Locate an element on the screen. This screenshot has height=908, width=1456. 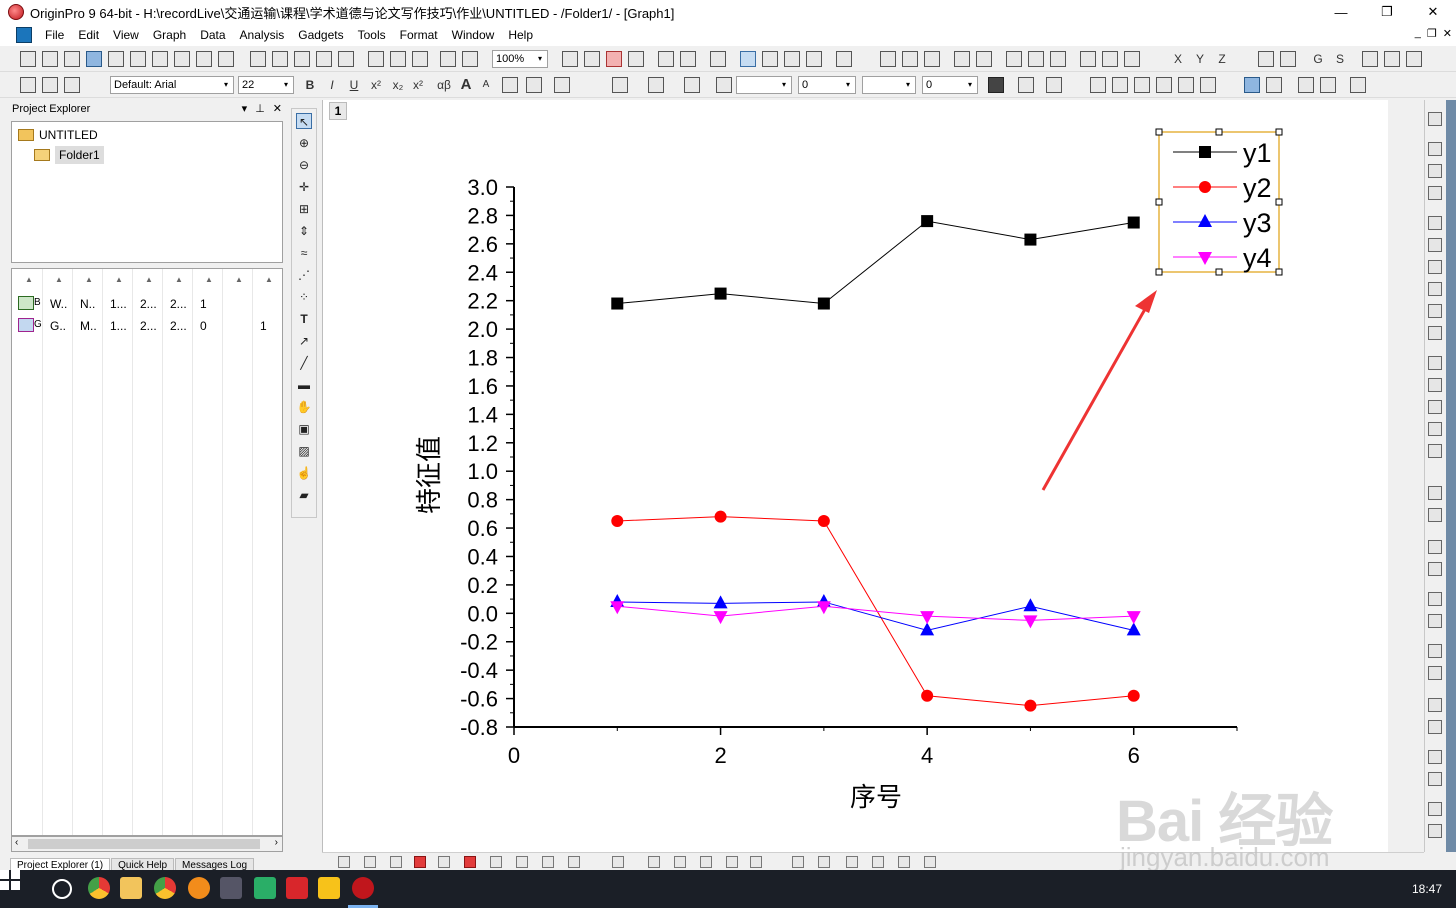
close-button: ✕ is located at coordinates (1433, 12).